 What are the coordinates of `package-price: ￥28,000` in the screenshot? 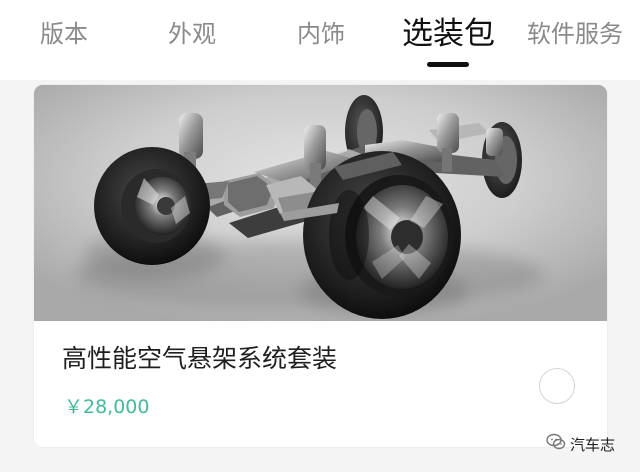 It's located at (107, 407).